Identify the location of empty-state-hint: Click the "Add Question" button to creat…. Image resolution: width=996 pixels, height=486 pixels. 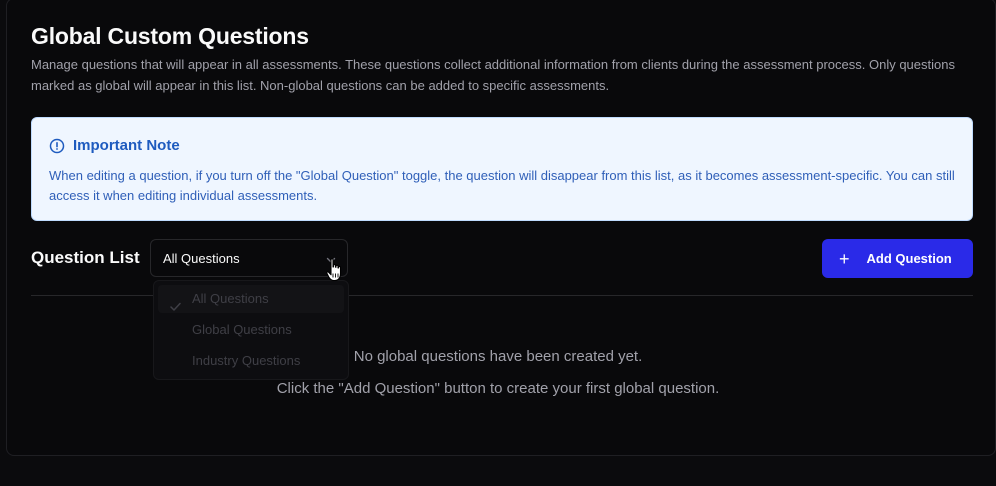
(498, 388).